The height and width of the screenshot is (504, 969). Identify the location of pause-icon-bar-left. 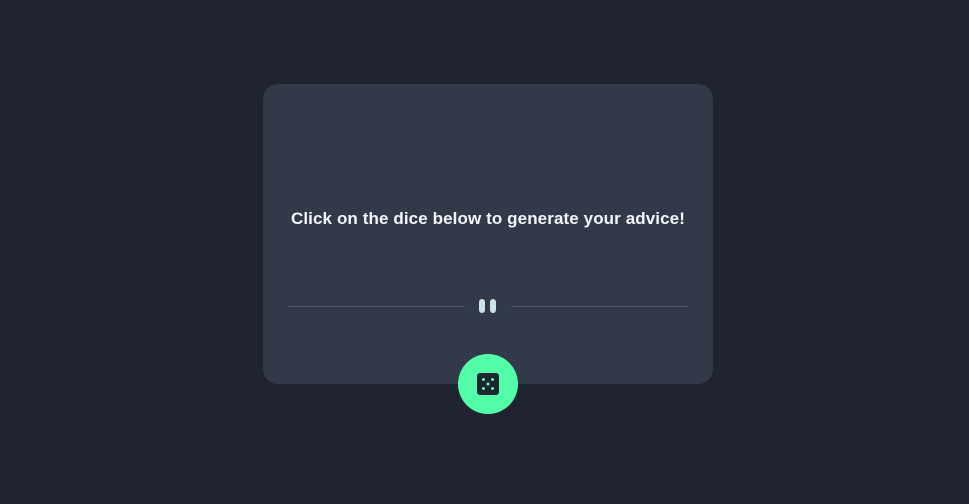
(482, 306).